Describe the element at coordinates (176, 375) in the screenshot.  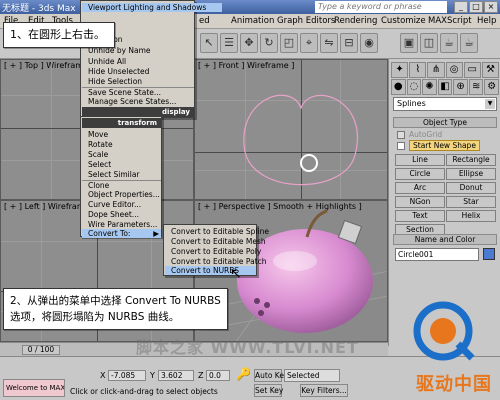
I see `y-coord-field: 3.602` at that location.